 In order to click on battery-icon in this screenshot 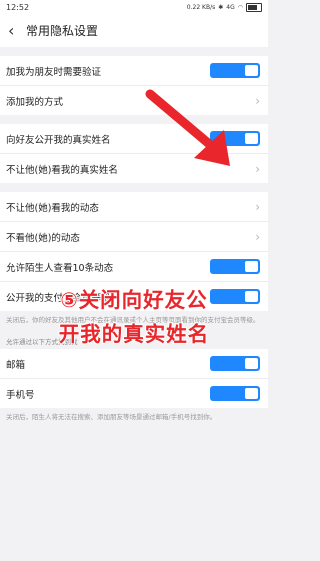, I will do `click(254, 7)`.